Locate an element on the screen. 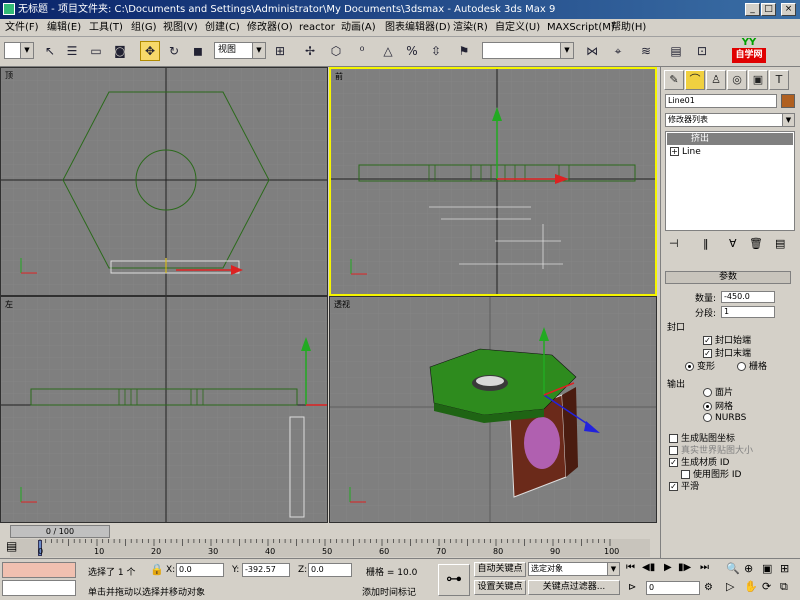 The height and width of the screenshot is (600, 800). object-color-swatch is located at coordinates (788, 101).